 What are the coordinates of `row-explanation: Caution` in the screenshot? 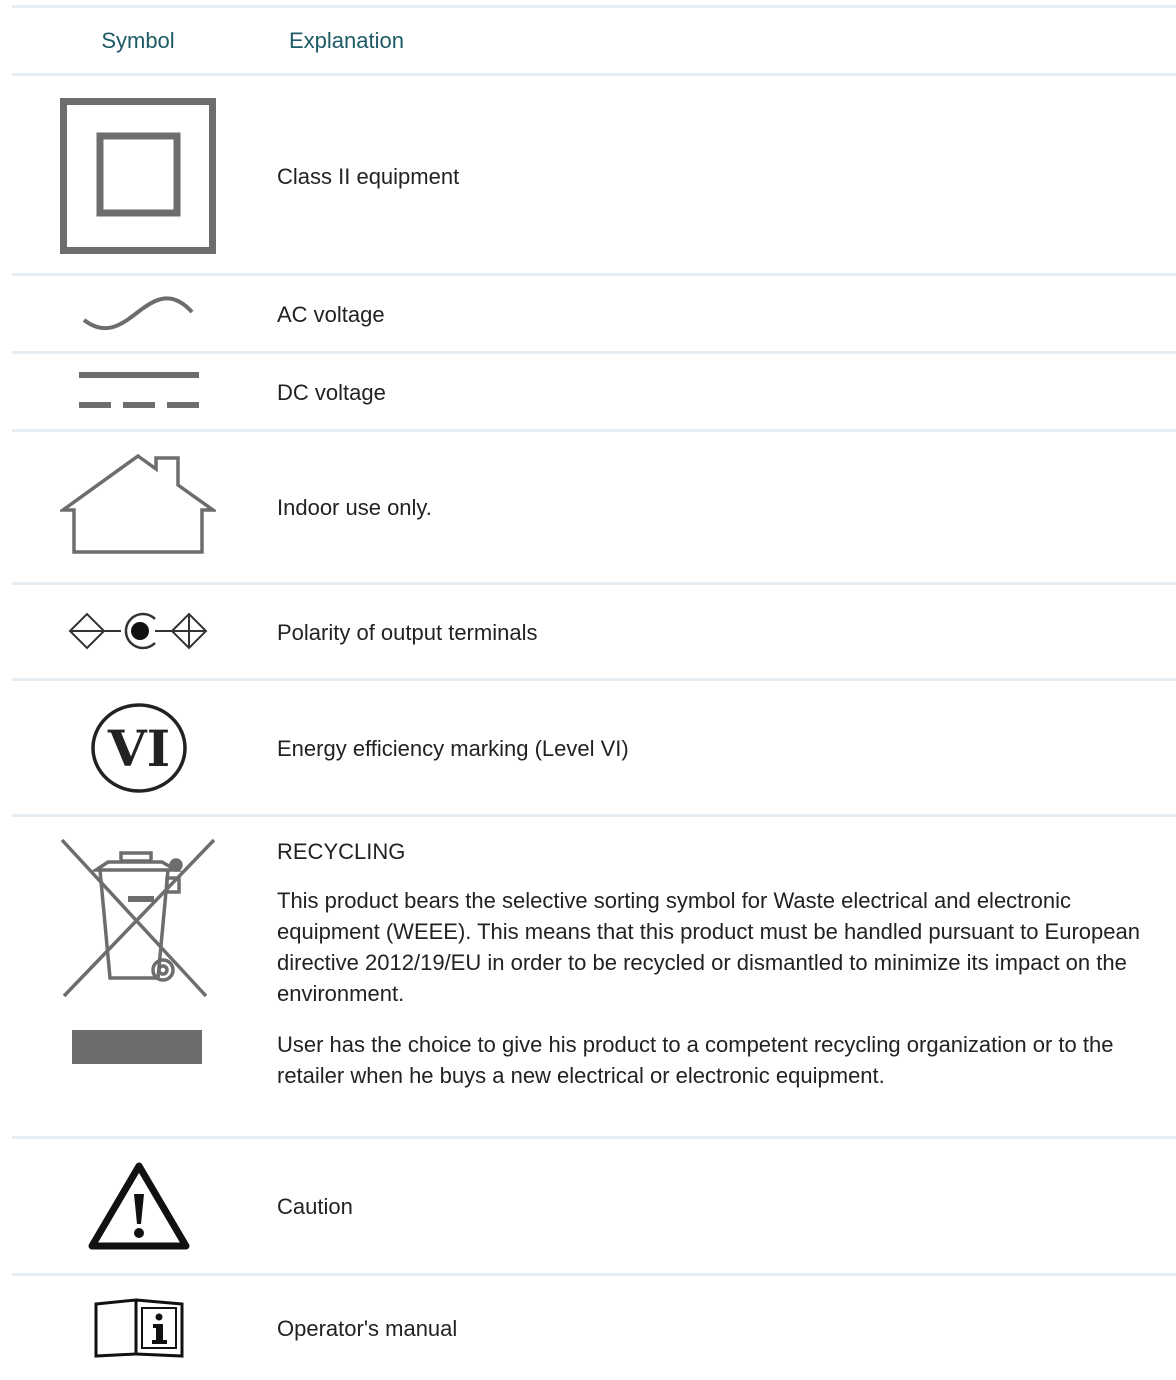 It's located at (315, 1206).